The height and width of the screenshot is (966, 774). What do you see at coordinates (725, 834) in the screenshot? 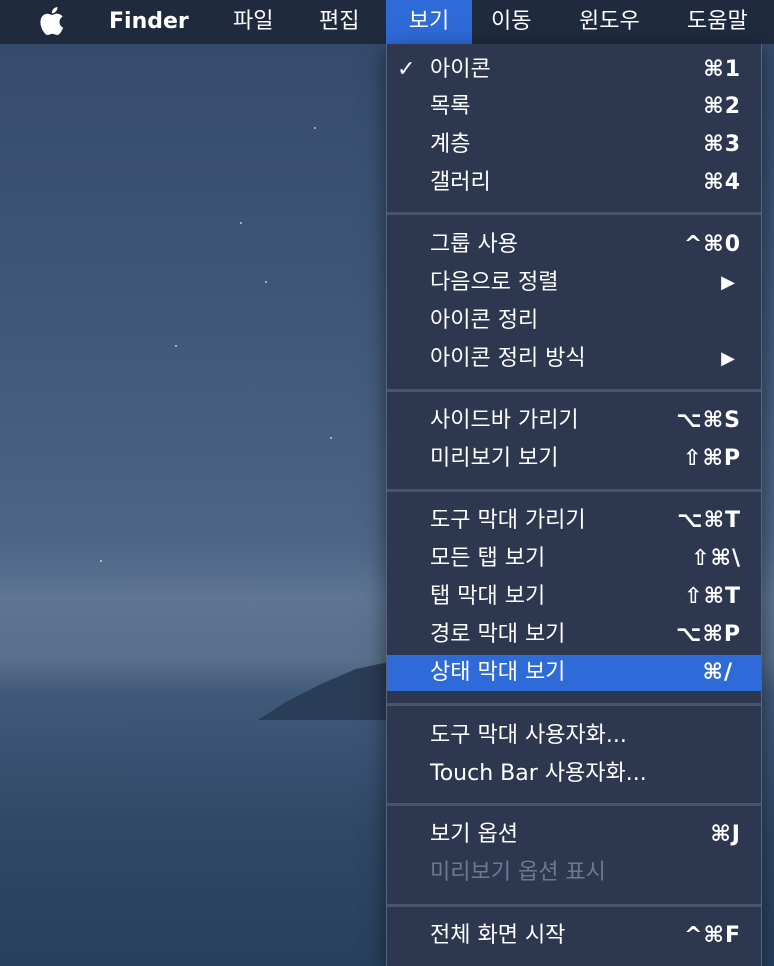
I see `menu-item-shortcut: ⌘J` at bounding box center [725, 834].